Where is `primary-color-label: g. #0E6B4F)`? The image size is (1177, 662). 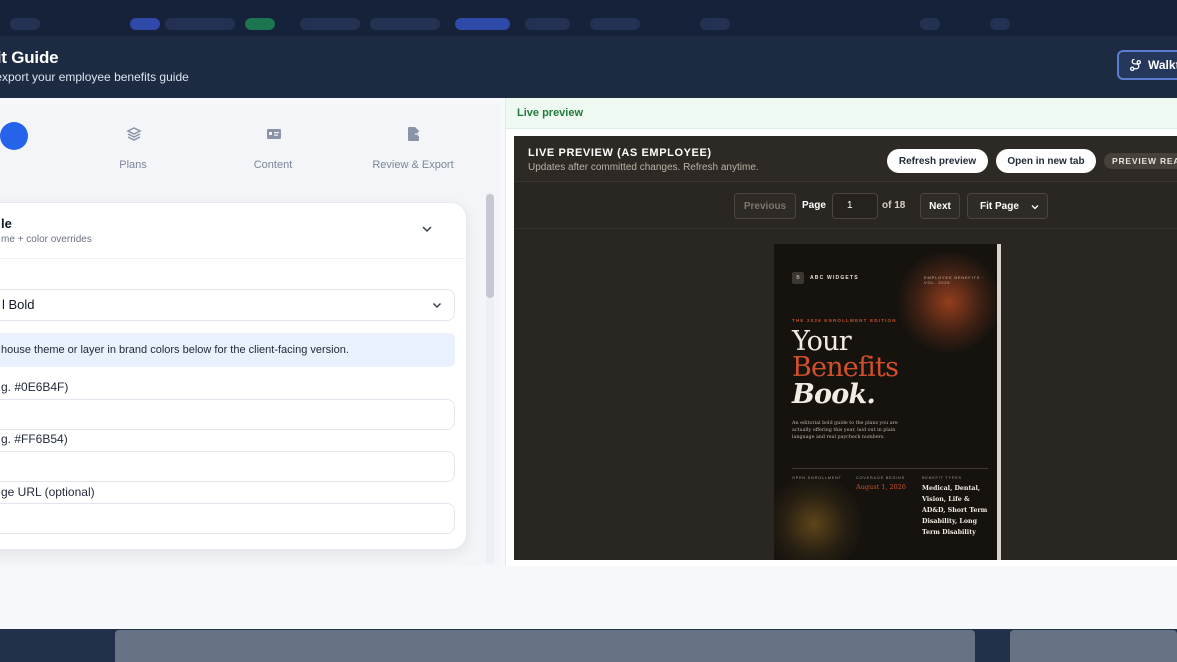 primary-color-label: g. #0E6B4F) is located at coordinates (35, 387).